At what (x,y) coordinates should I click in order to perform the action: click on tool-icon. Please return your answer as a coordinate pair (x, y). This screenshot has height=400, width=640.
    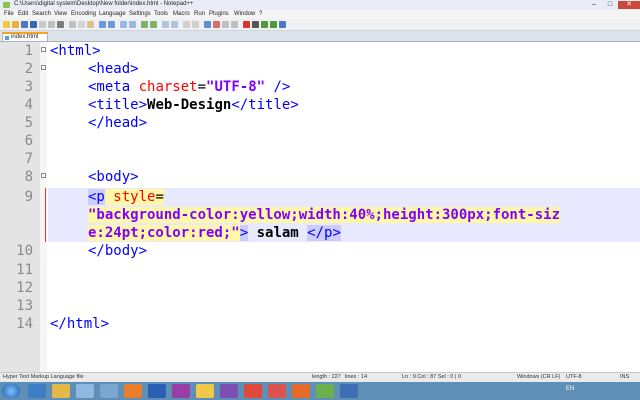
    Looking at the image, I should click on (301, 391).